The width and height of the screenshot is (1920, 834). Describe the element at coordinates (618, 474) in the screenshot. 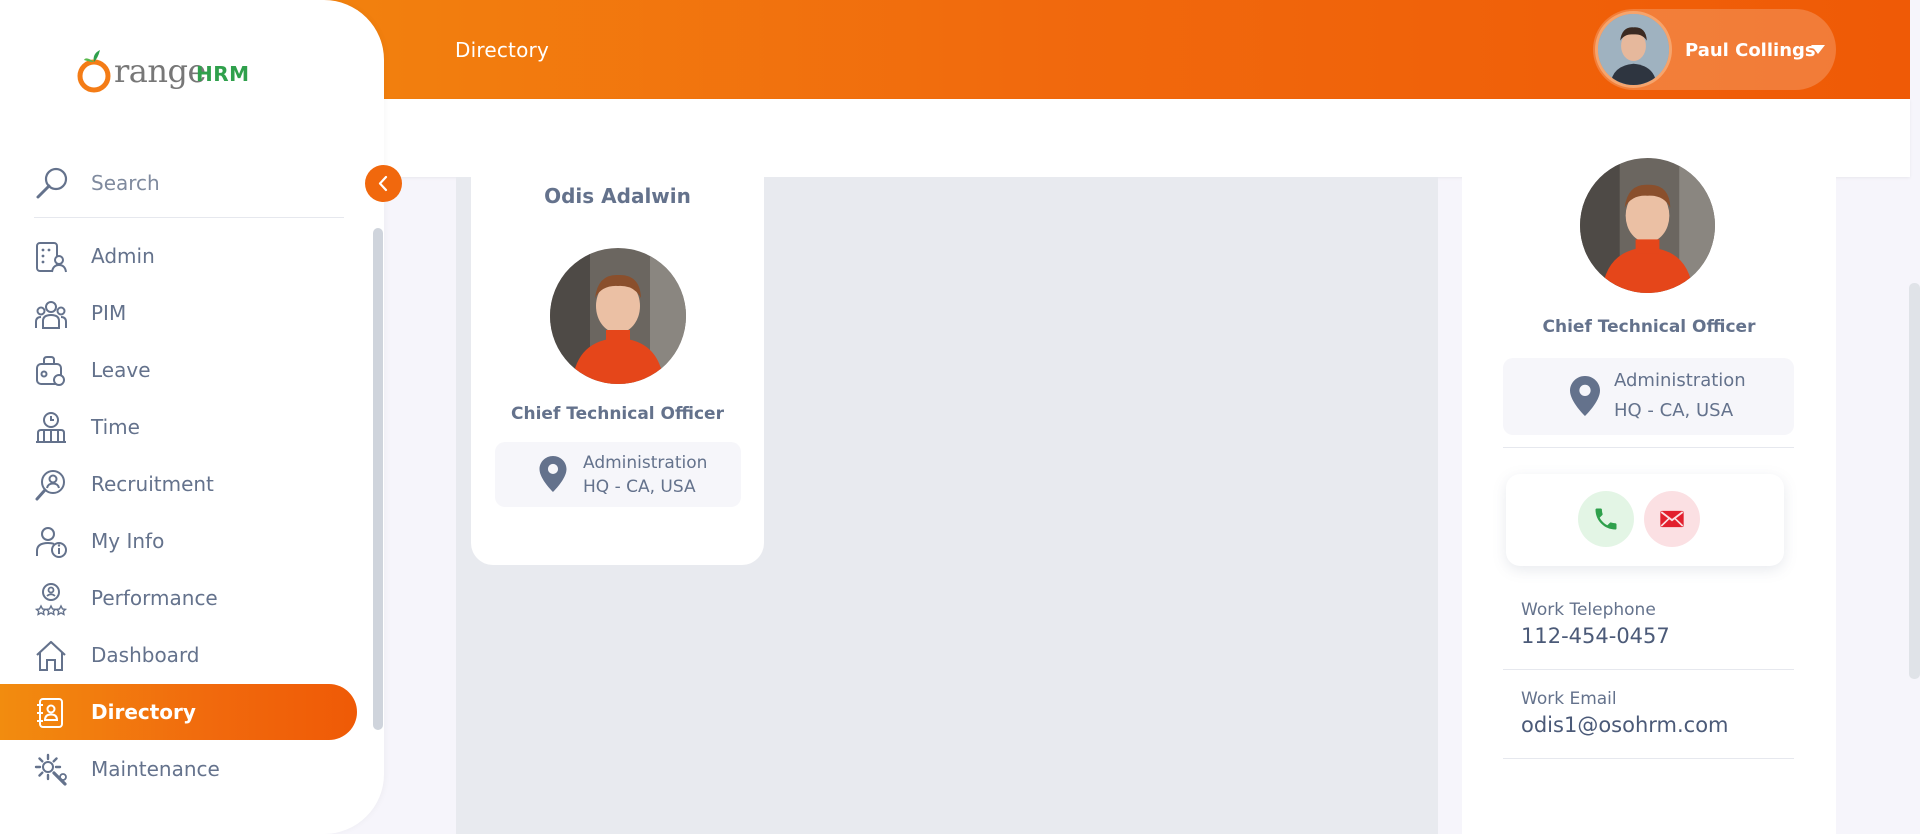

I see `employee-location-box: Administration HQ - CA, USA` at that location.